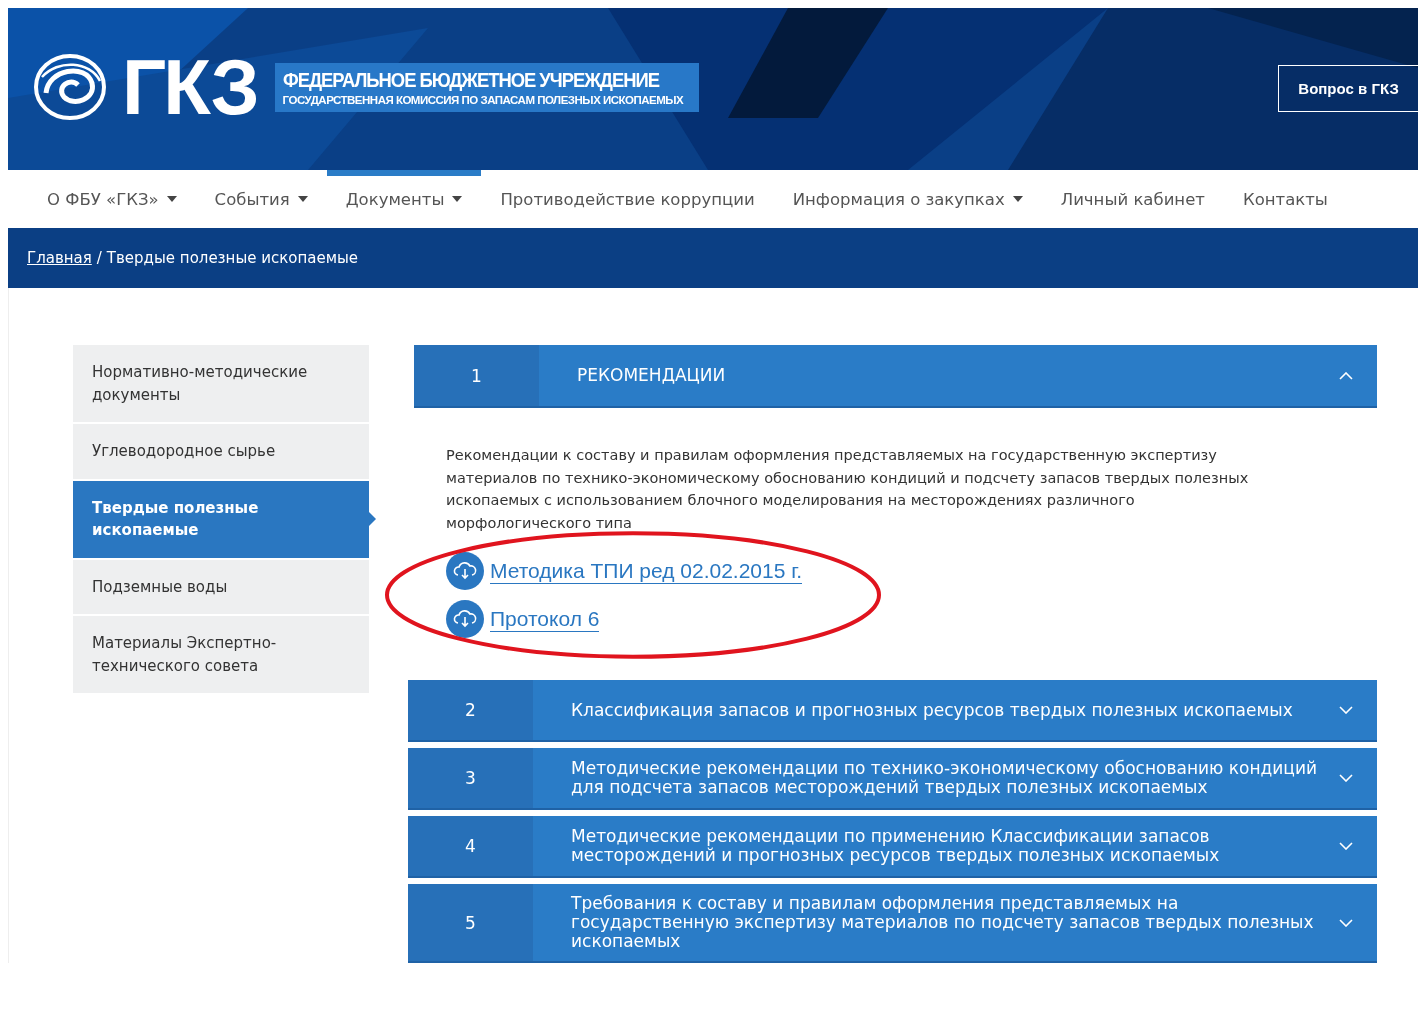  What do you see at coordinates (1346, 375) in the screenshot?
I see `chevron-up-icon` at bounding box center [1346, 375].